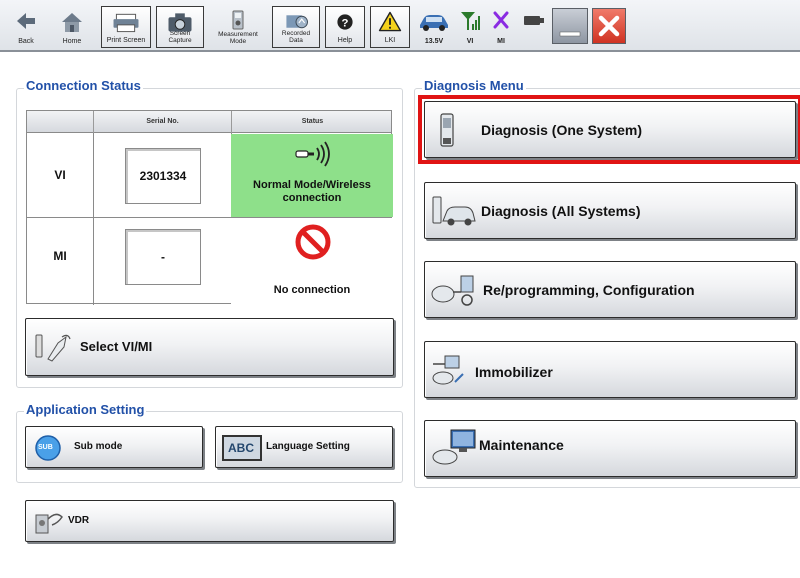 The image size is (800, 578). Describe the element at coordinates (241, 448) in the screenshot. I see `language-badge: ABC` at that location.